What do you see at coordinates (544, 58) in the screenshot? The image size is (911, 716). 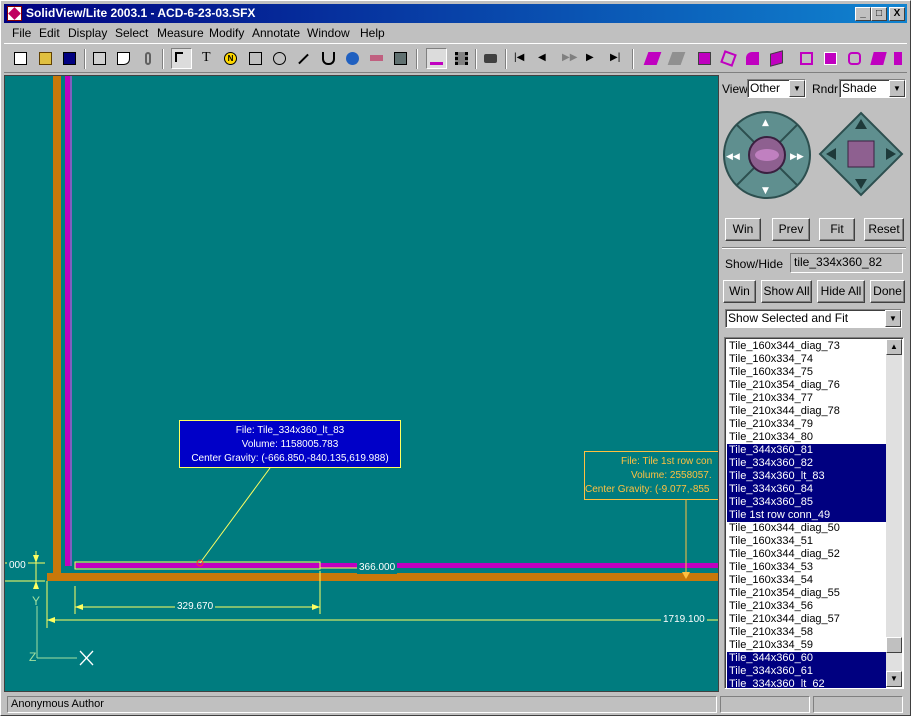 I see `prev-frame-icon: ◀` at bounding box center [544, 58].